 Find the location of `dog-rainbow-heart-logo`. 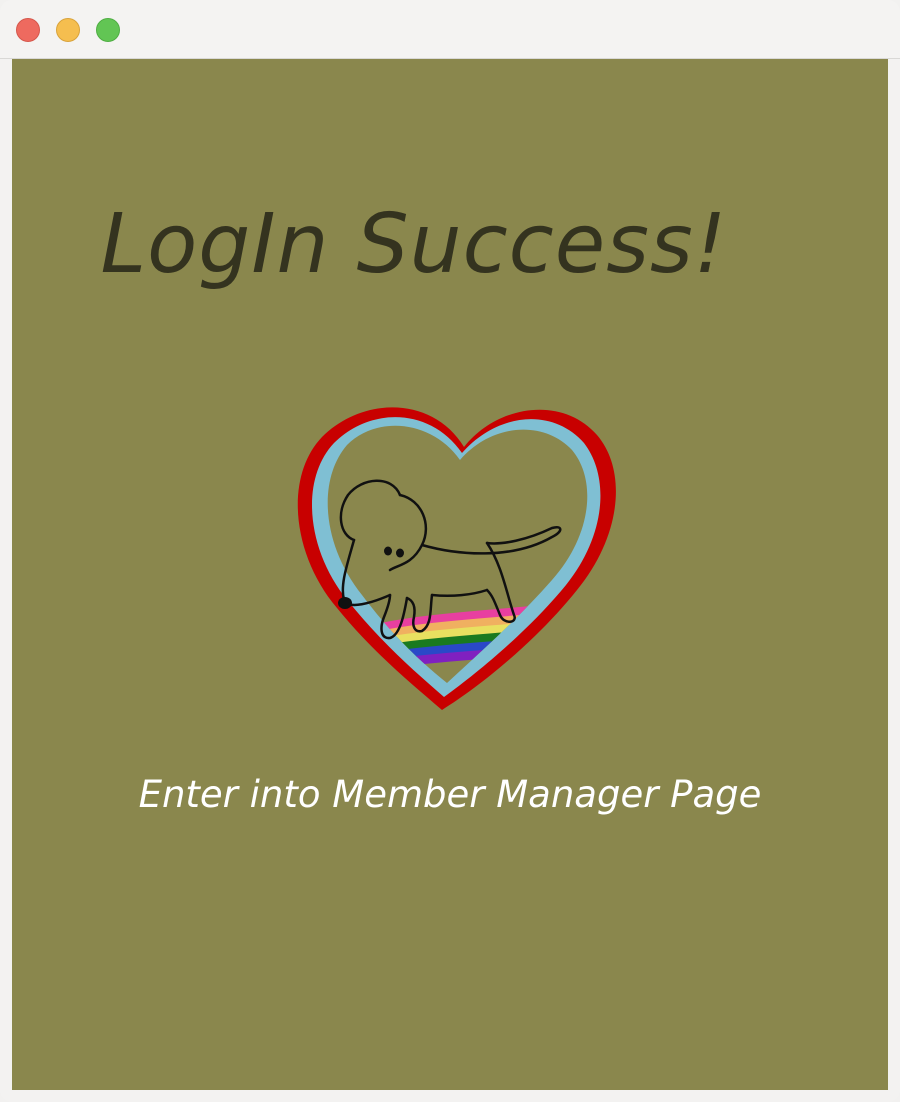

dog-rainbow-heart-logo is located at coordinates (456, 558).